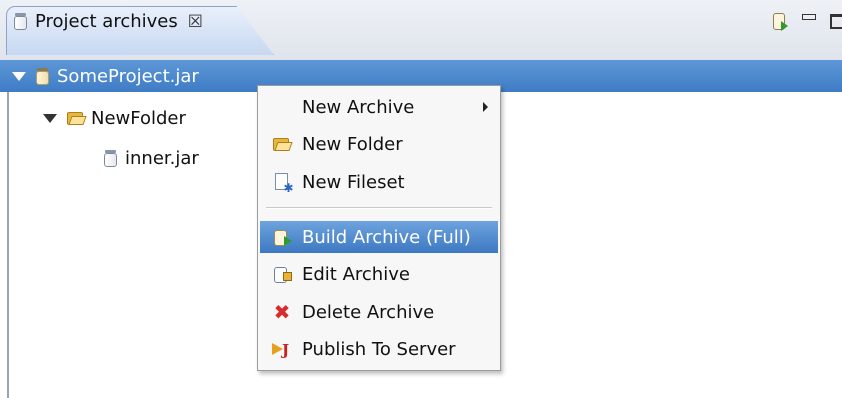  What do you see at coordinates (283, 183) in the screenshot?
I see `fileset-icon: ✱` at bounding box center [283, 183].